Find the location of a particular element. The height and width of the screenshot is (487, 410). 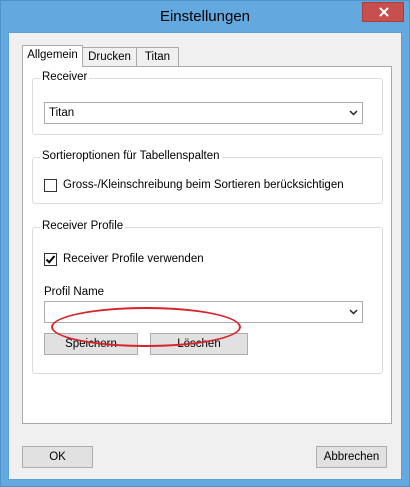

use-profile-label: Receiver Profile verwenden is located at coordinates (133, 259).